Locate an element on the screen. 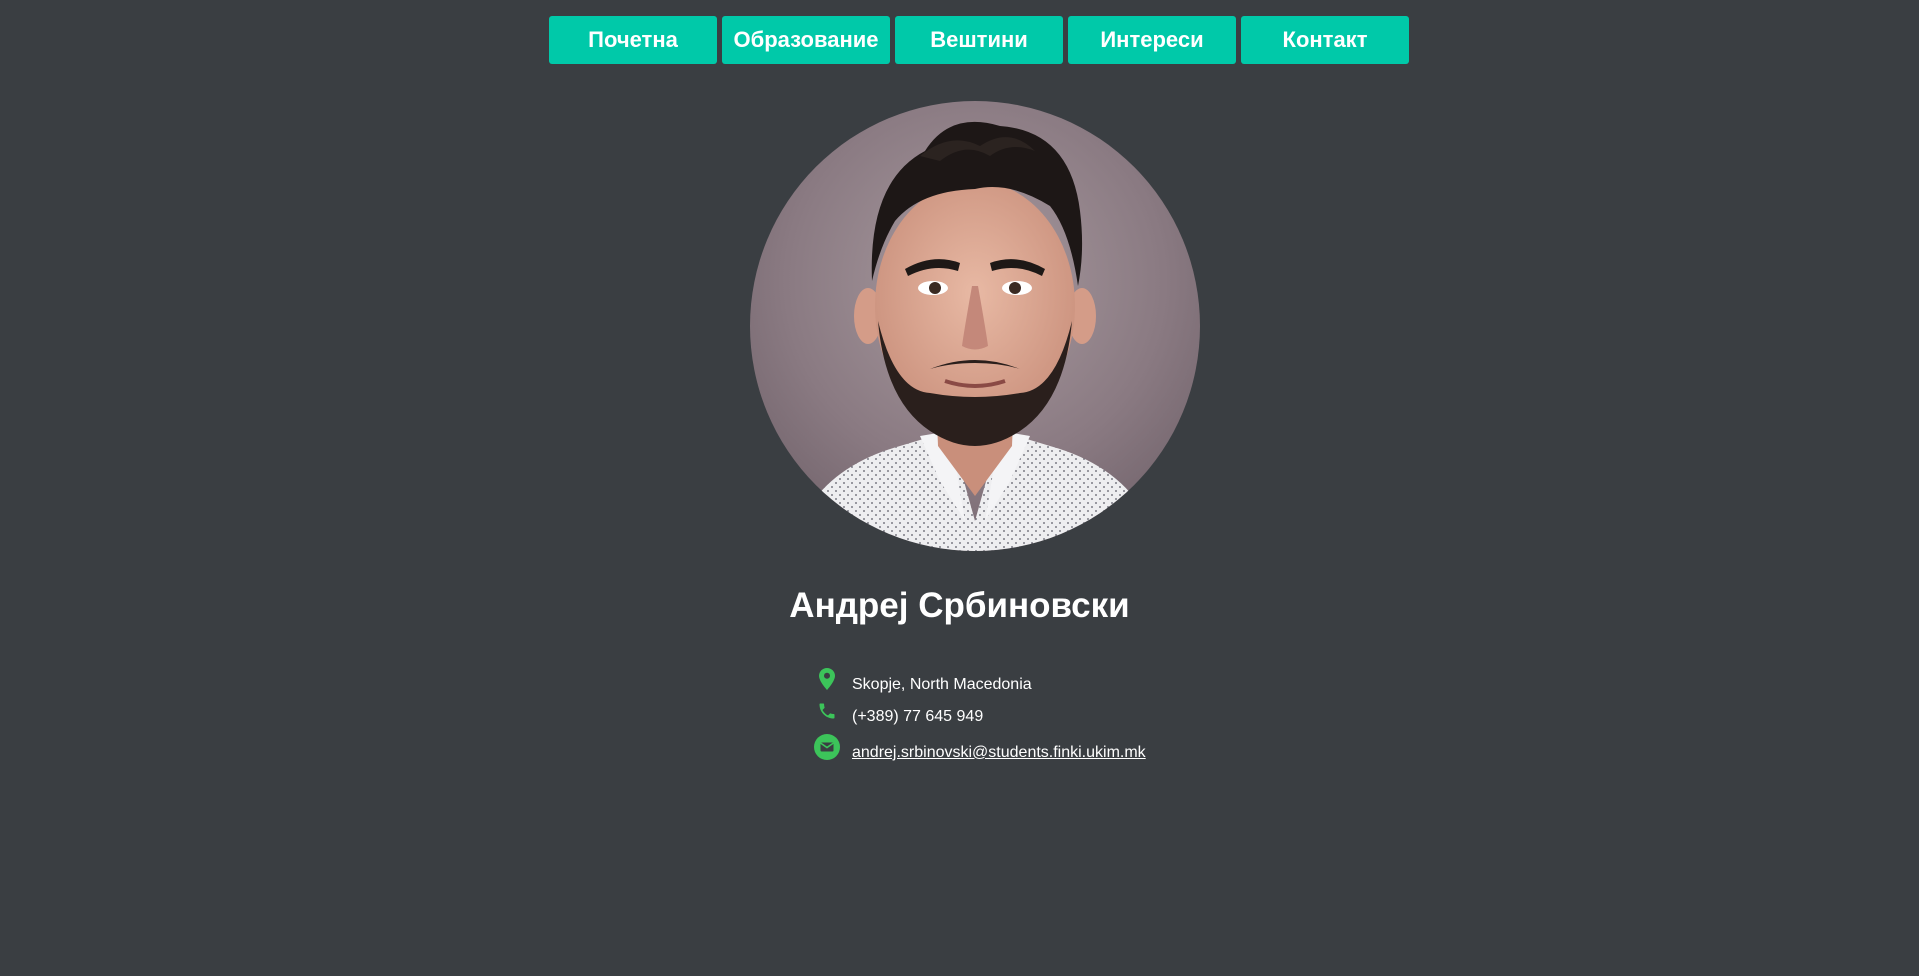 The width and height of the screenshot is (1919, 976). map-pin-icon is located at coordinates (827, 679).